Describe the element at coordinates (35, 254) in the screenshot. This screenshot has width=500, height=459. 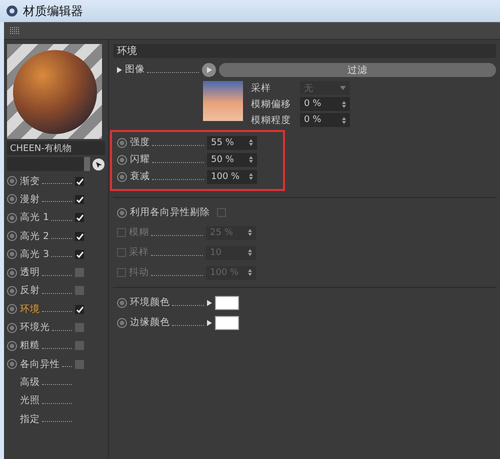
I see `channel-item: 高光 3` at that location.